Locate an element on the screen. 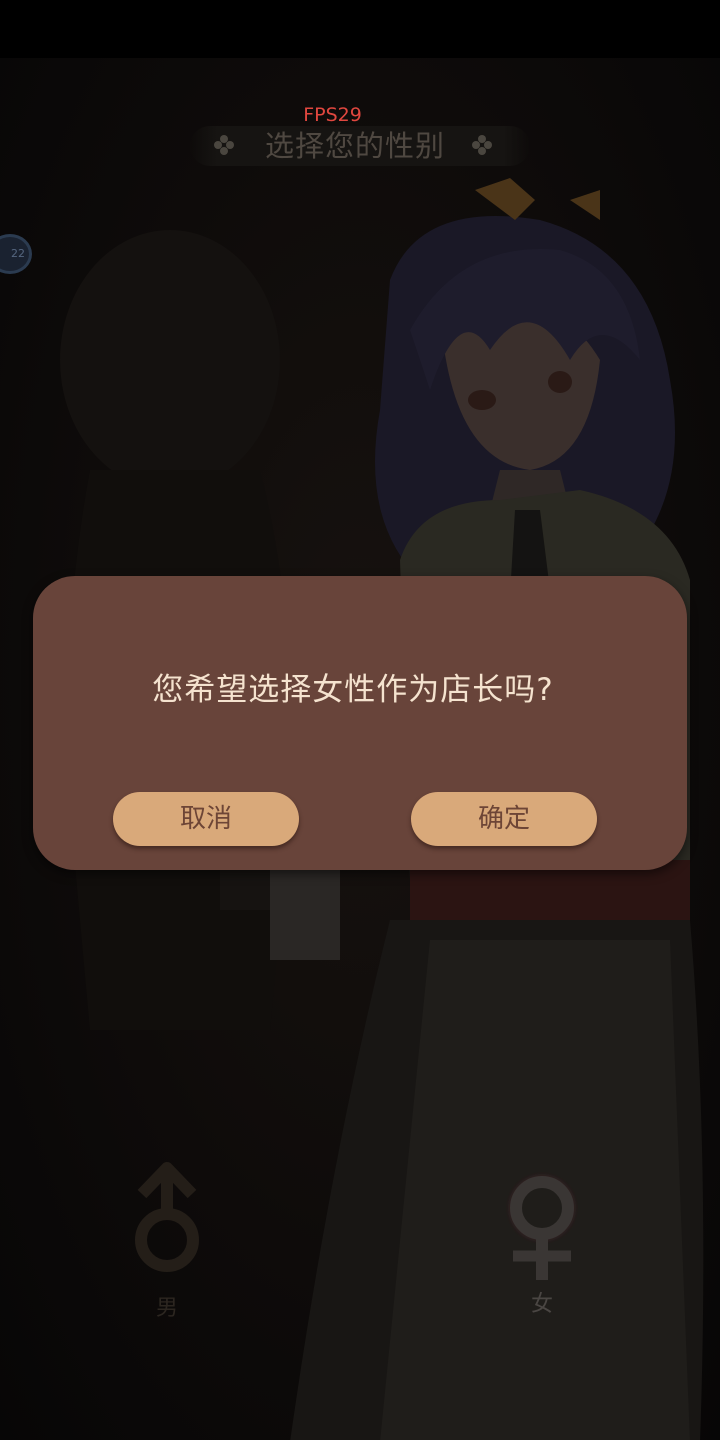  cancel-button: 取消 is located at coordinates (206, 819).